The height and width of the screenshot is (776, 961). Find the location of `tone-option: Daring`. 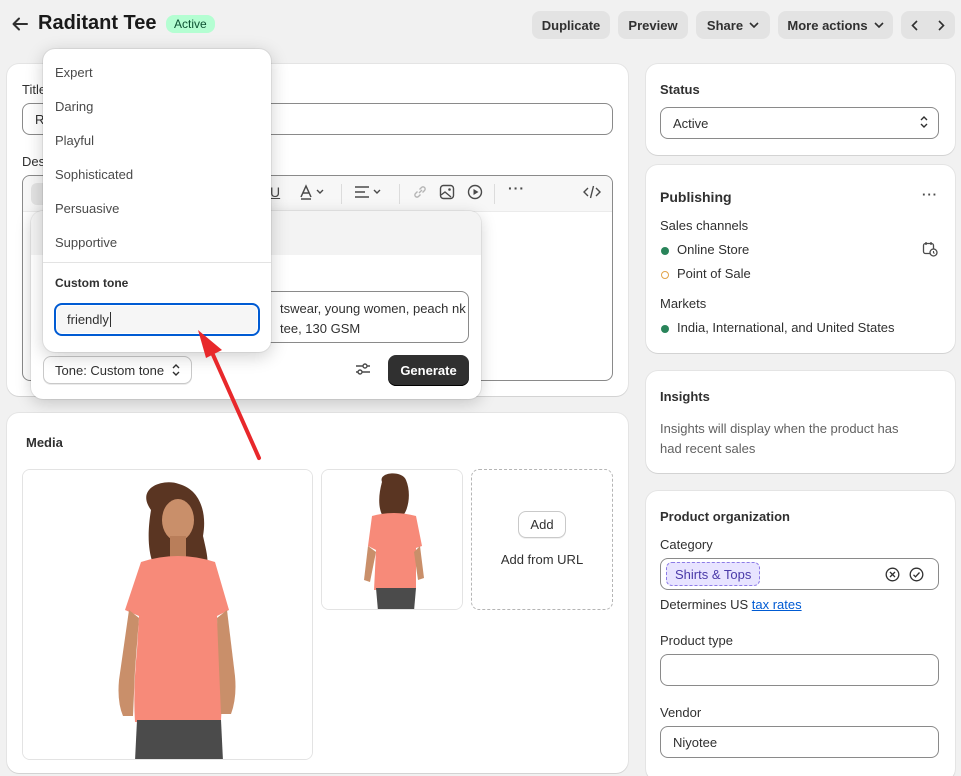

tone-option: Daring is located at coordinates (74, 106).